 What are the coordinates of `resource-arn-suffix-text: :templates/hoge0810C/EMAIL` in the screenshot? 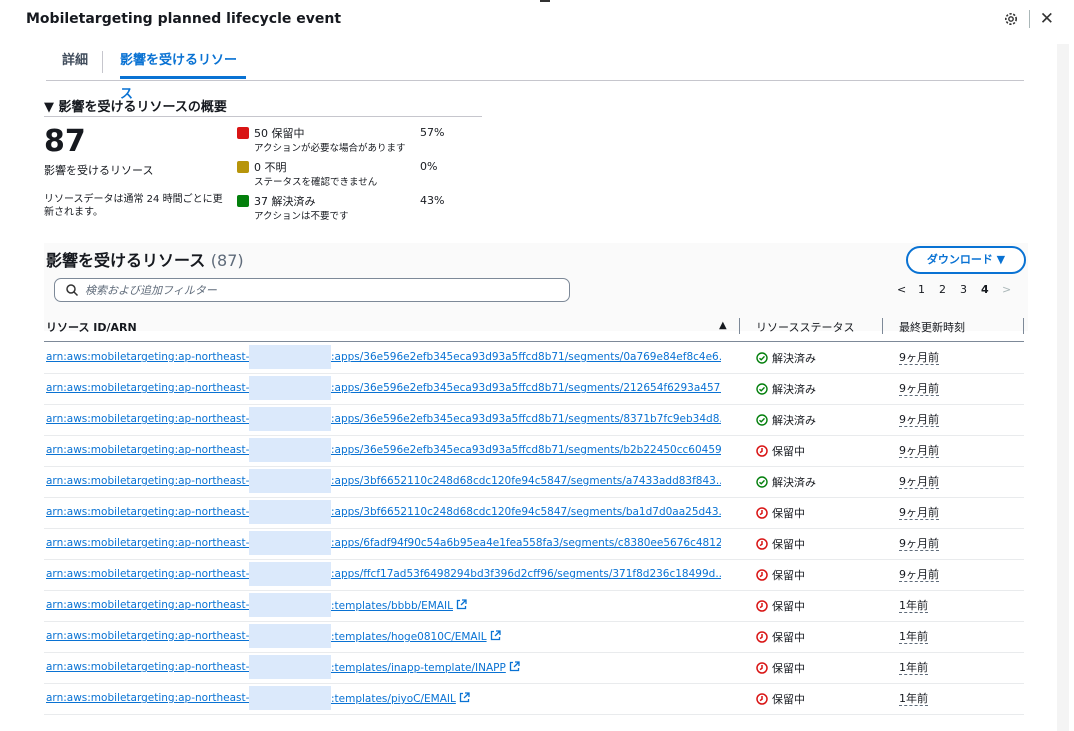 It's located at (409, 637).